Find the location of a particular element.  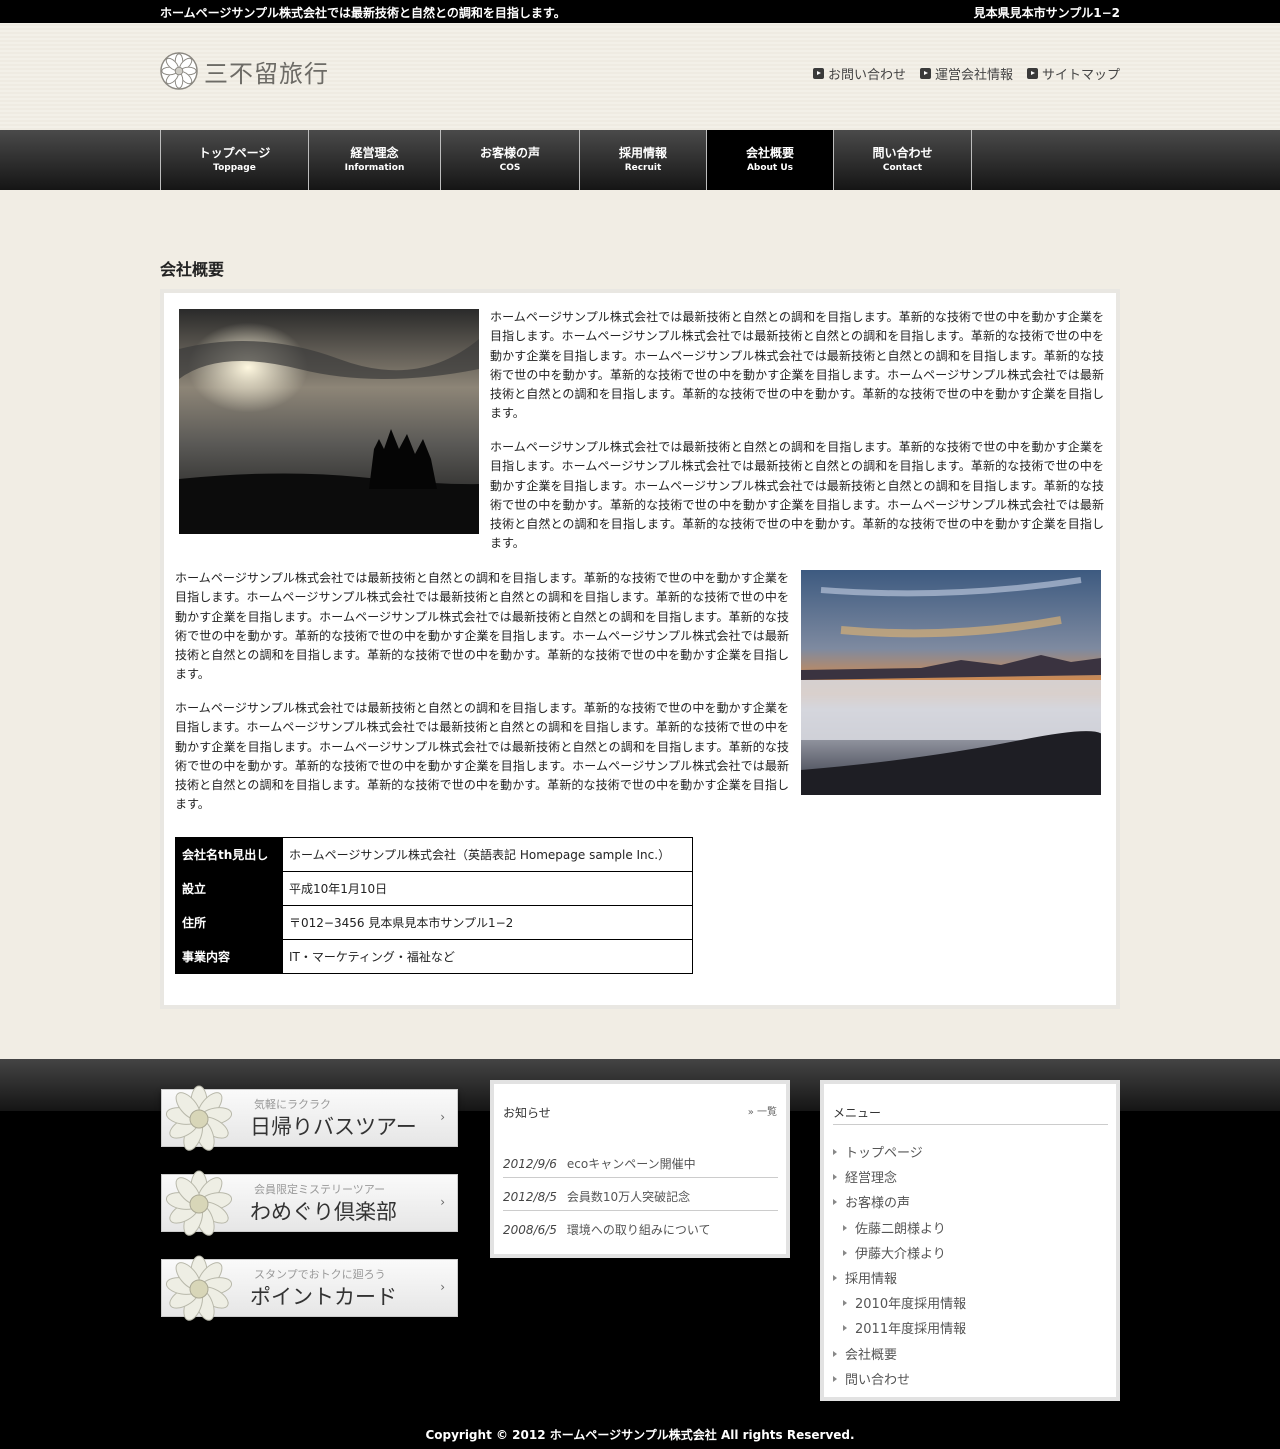

flower-logo-icon is located at coordinates (179, 71).